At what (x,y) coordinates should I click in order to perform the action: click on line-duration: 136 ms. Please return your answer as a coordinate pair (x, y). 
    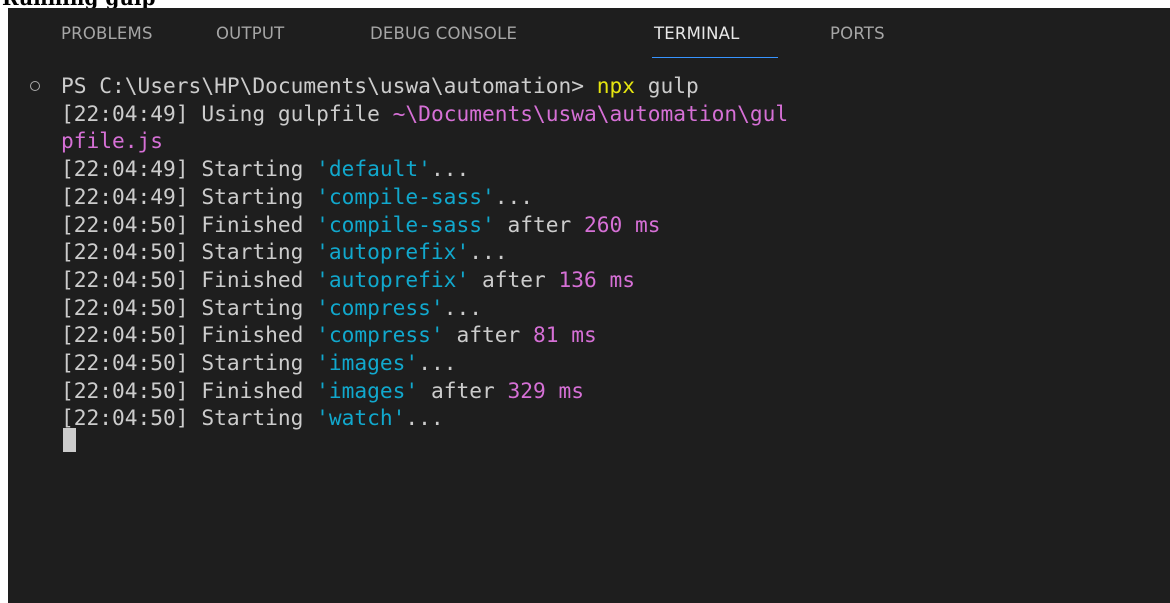
    Looking at the image, I should click on (597, 279).